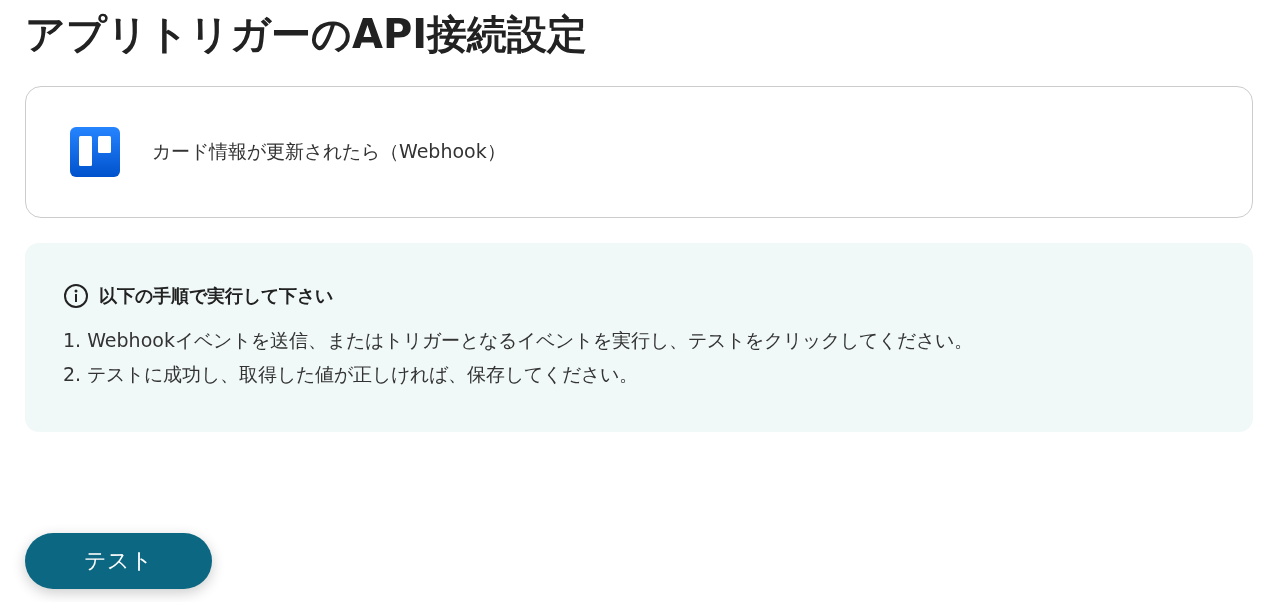 Image resolution: width=1270 pixels, height=602 pixels. I want to click on instruction-step: 2. テストに成功し、取得した値が正しければ、保存してください。, so click(639, 374).